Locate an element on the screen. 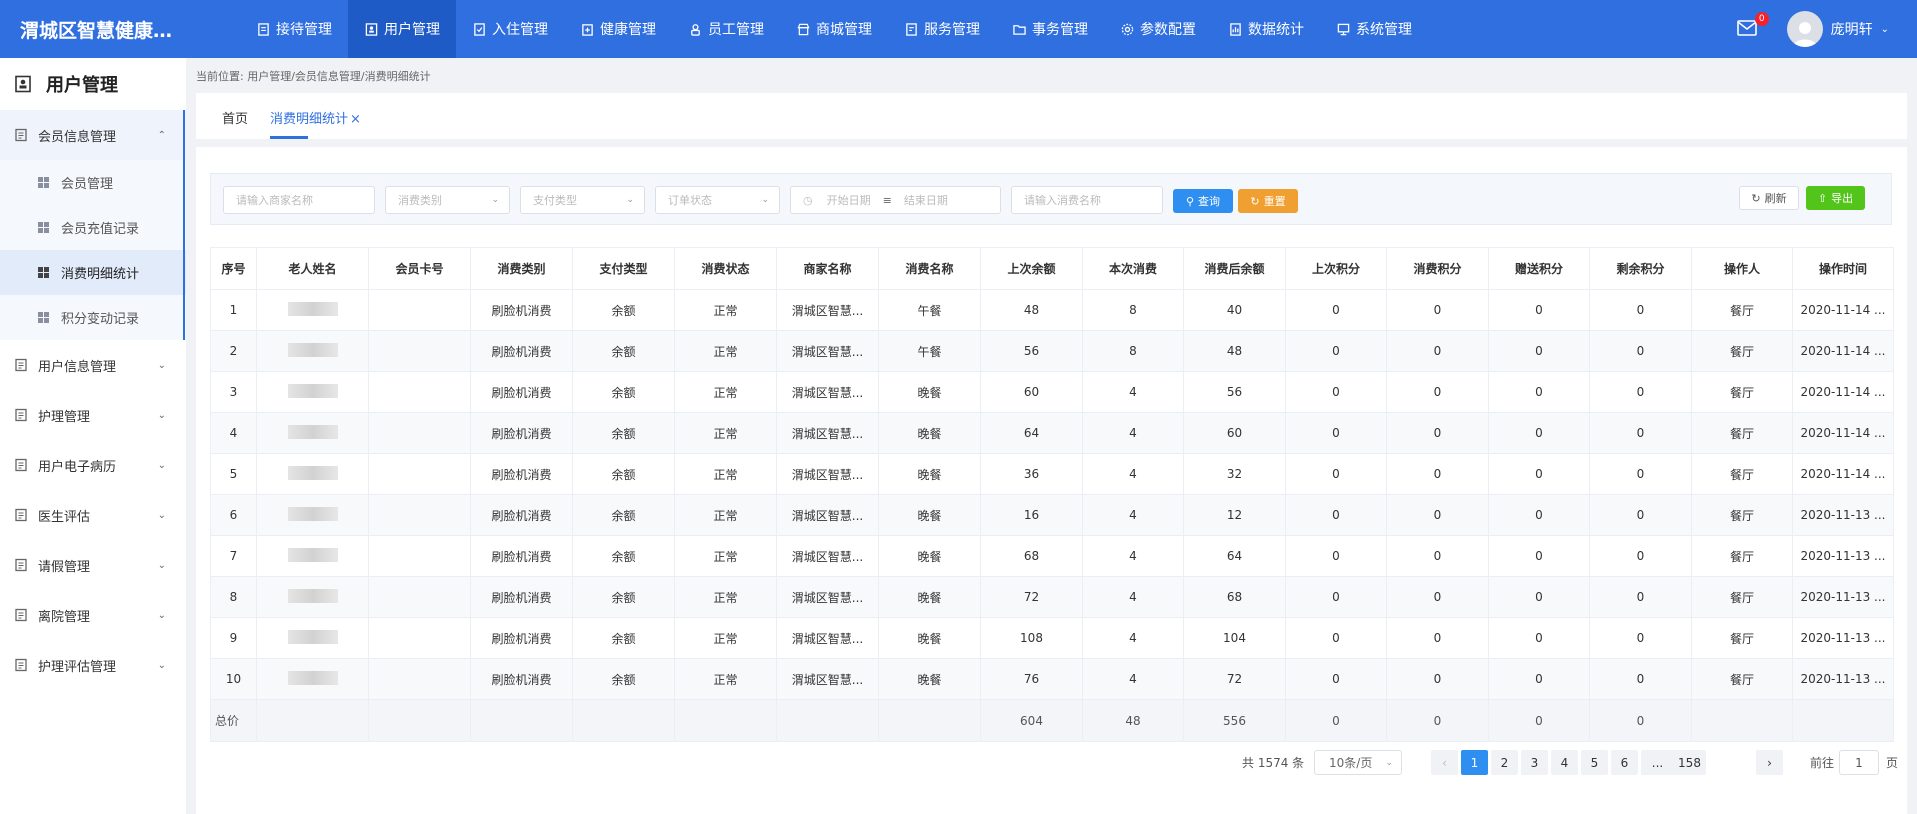  sidebar-item-0-0: 会员管理 is located at coordinates (93, 182).